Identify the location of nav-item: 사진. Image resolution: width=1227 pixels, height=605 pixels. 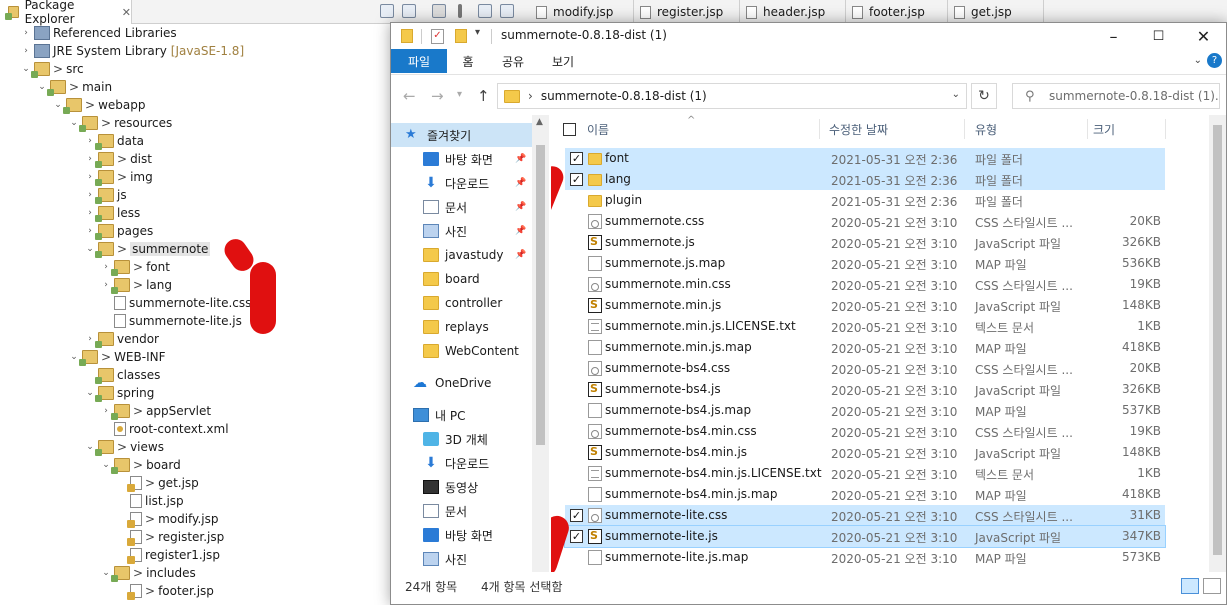
(461, 559).